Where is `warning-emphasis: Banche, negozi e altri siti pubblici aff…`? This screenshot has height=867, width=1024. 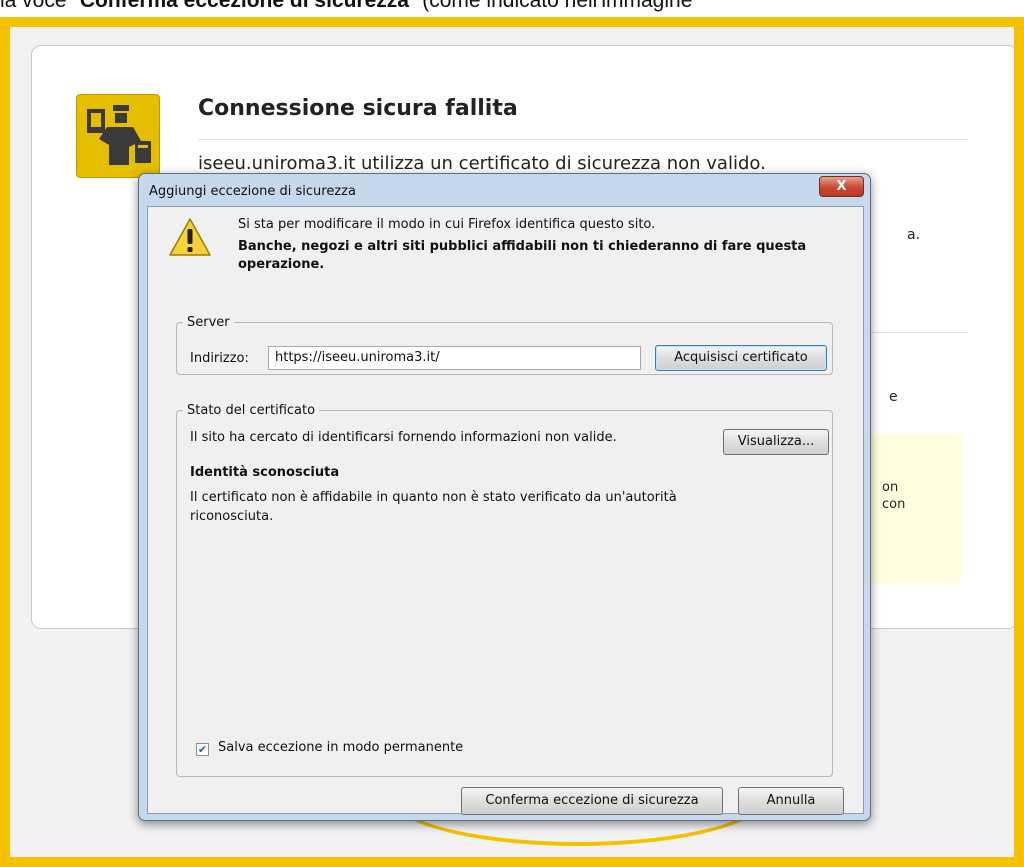
warning-emphasis: Banche, negozi e altri siti pubblici aff… is located at coordinates (522, 255).